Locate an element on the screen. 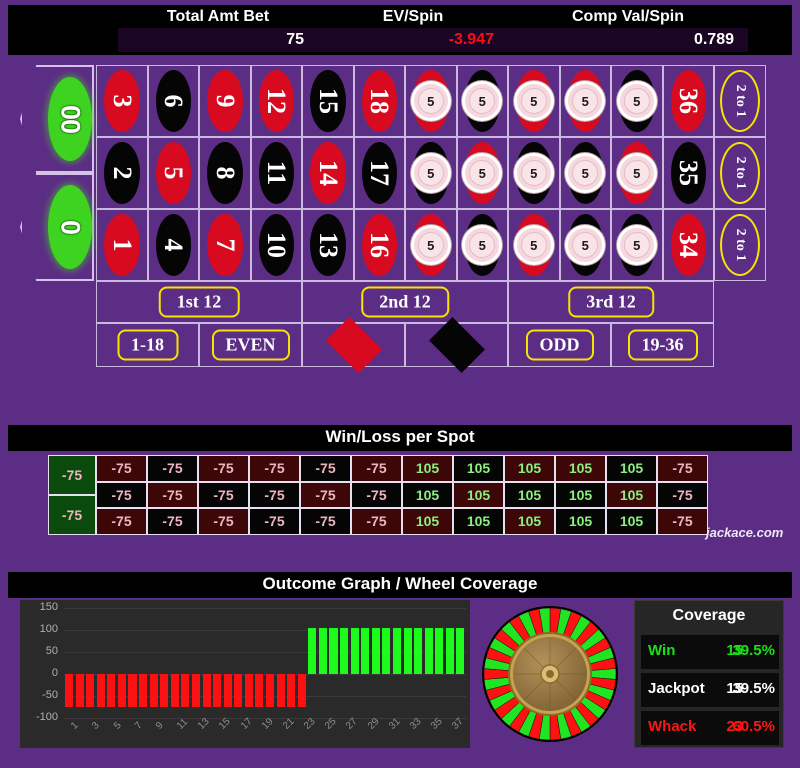 The width and height of the screenshot is (800, 768). number-cell-30: 305 is located at coordinates (585, 101).